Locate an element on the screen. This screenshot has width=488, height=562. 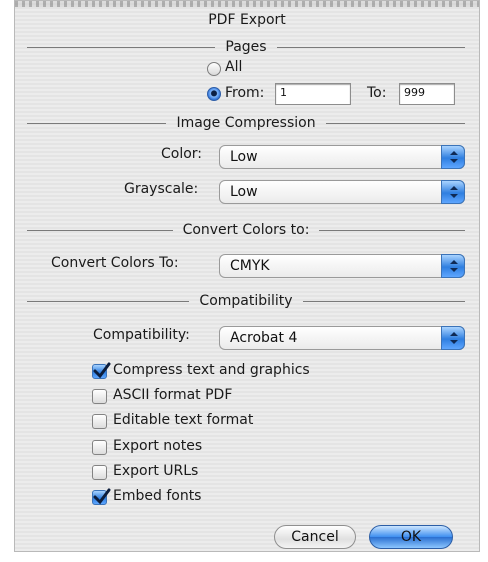
embed-fonts-checkbox is located at coordinates (101, 496).